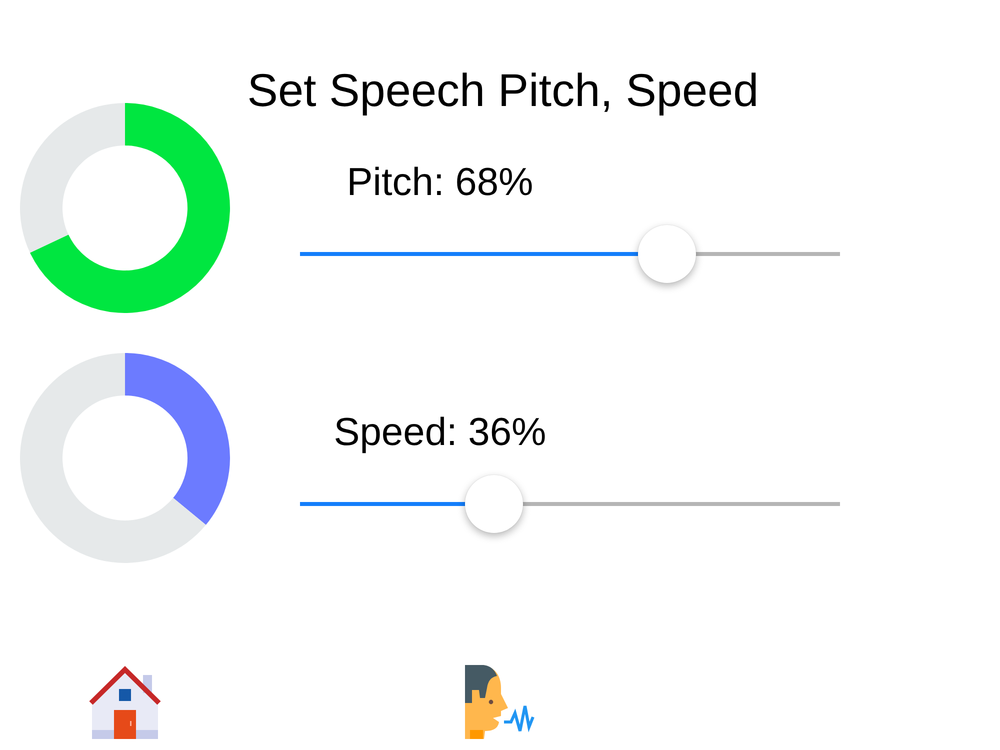 This screenshot has height=750, width=1000. Describe the element at coordinates (440, 182) in the screenshot. I see `slider-label: Pitch: 68%` at that location.